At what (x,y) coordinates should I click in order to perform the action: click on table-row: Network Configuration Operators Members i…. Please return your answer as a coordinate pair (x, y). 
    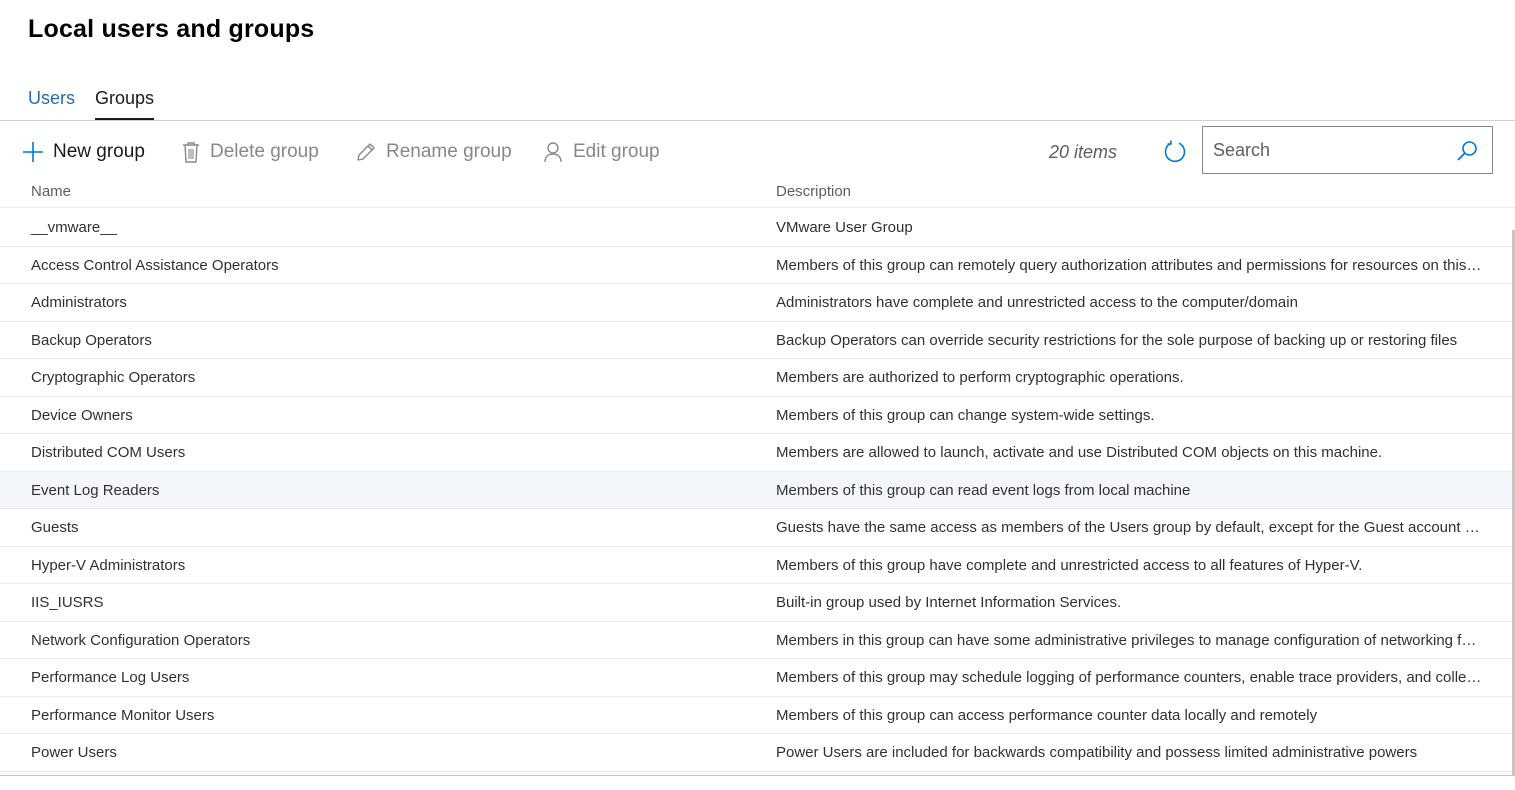
    Looking at the image, I should click on (756, 640).